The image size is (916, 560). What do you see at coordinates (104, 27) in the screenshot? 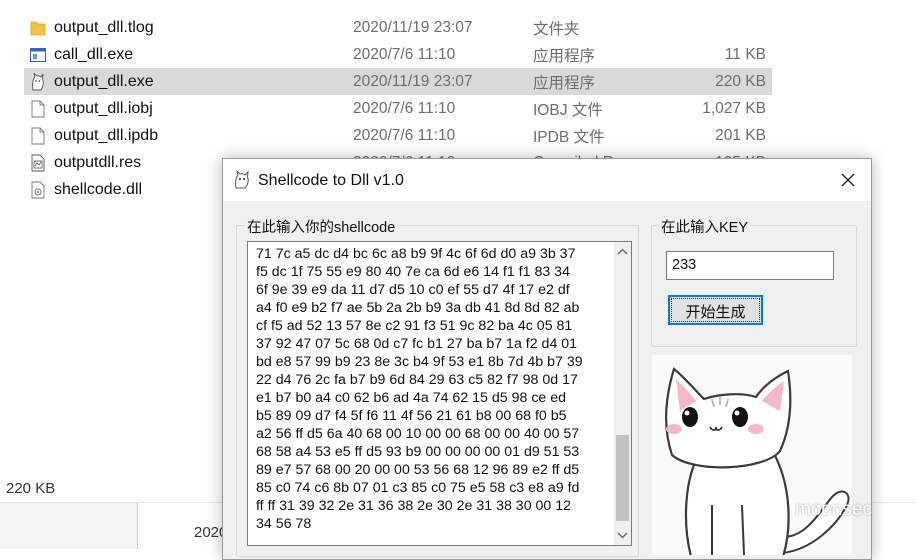
I see `file-name: output_dll.tlog` at bounding box center [104, 27].